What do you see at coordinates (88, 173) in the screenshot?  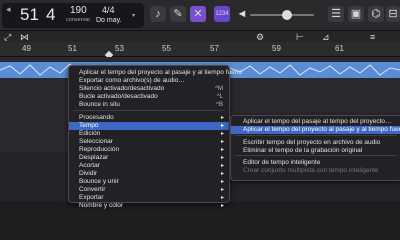 I see `menu-item-label: Dividir` at bounding box center [88, 173].